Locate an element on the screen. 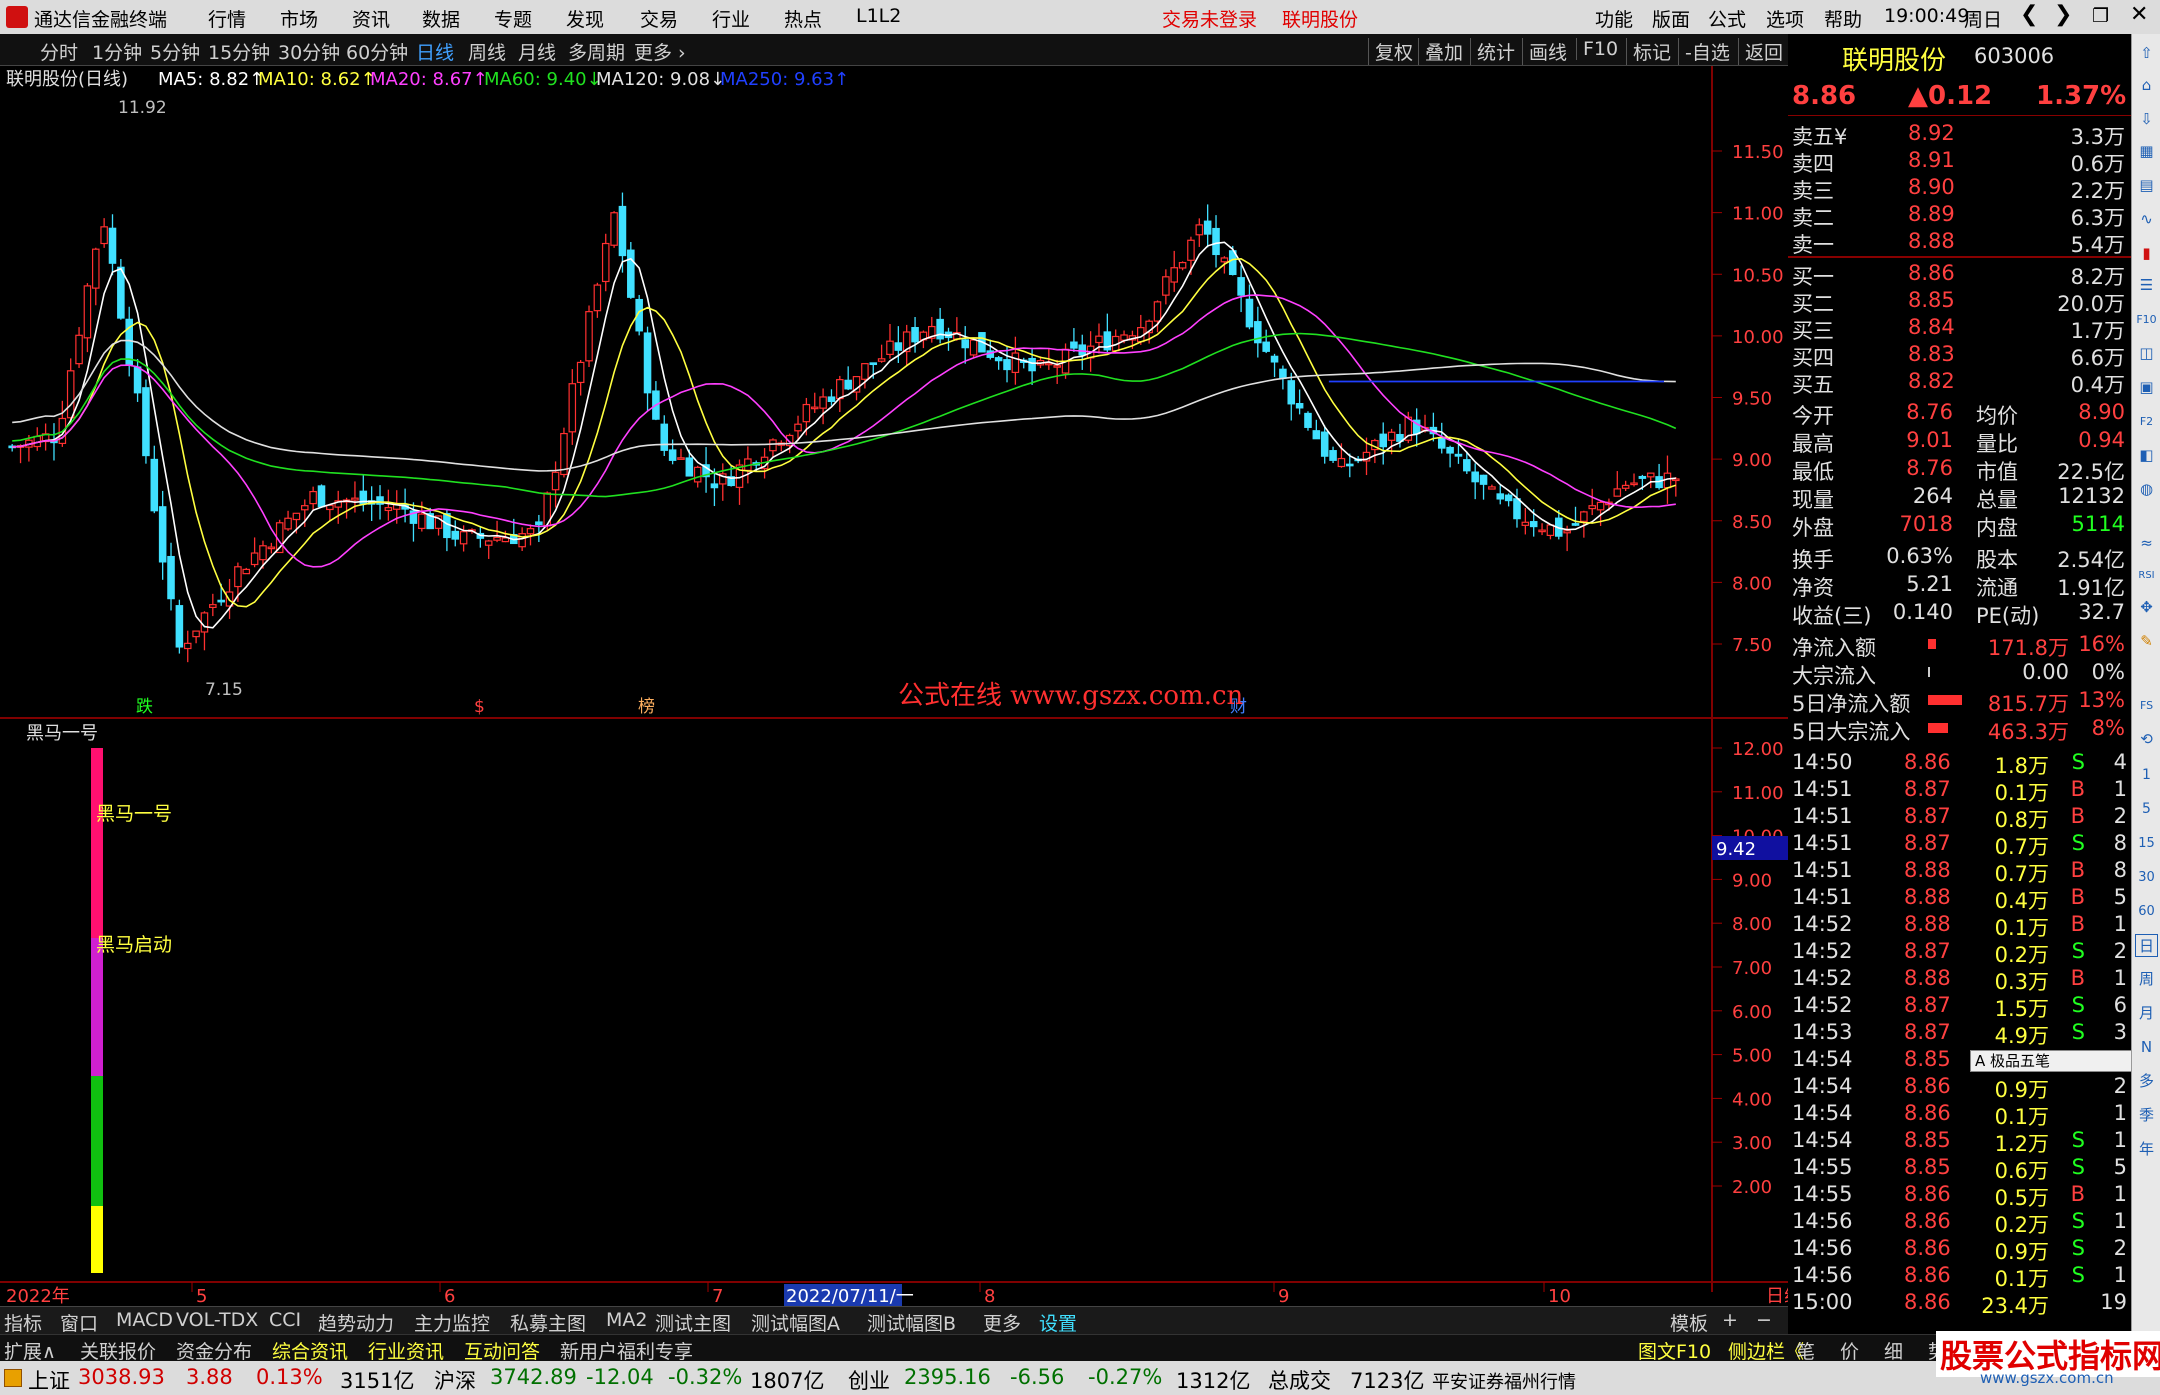 The image size is (2160, 1395). indicator-tab: 窗口 is located at coordinates (79, 1322).